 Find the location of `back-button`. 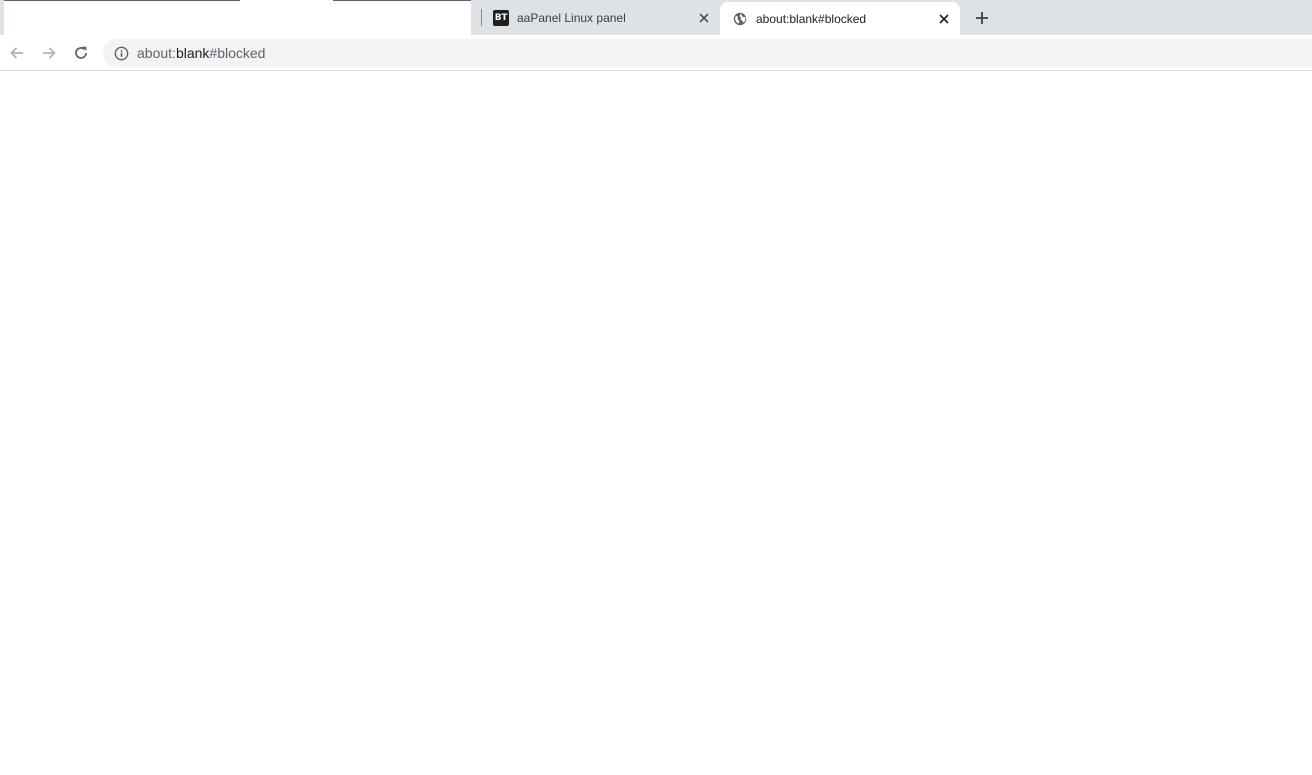

back-button is located at coordinates (17, 53).